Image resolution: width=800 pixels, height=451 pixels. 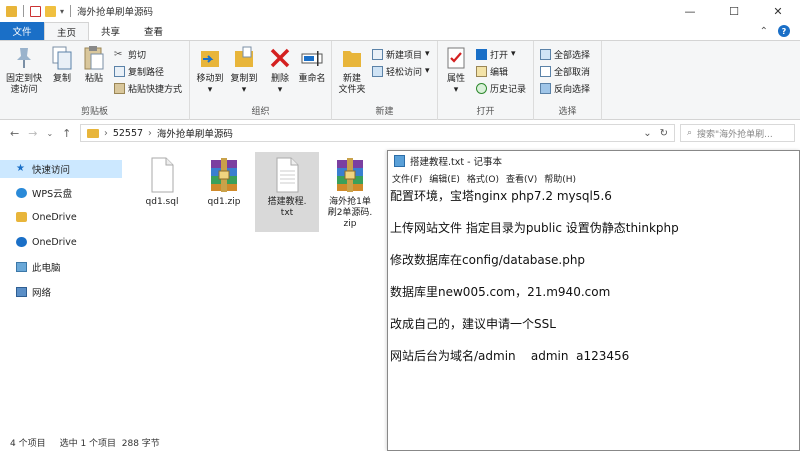 I want to click on edit-button: 编辑, so click(x=492, y=71).